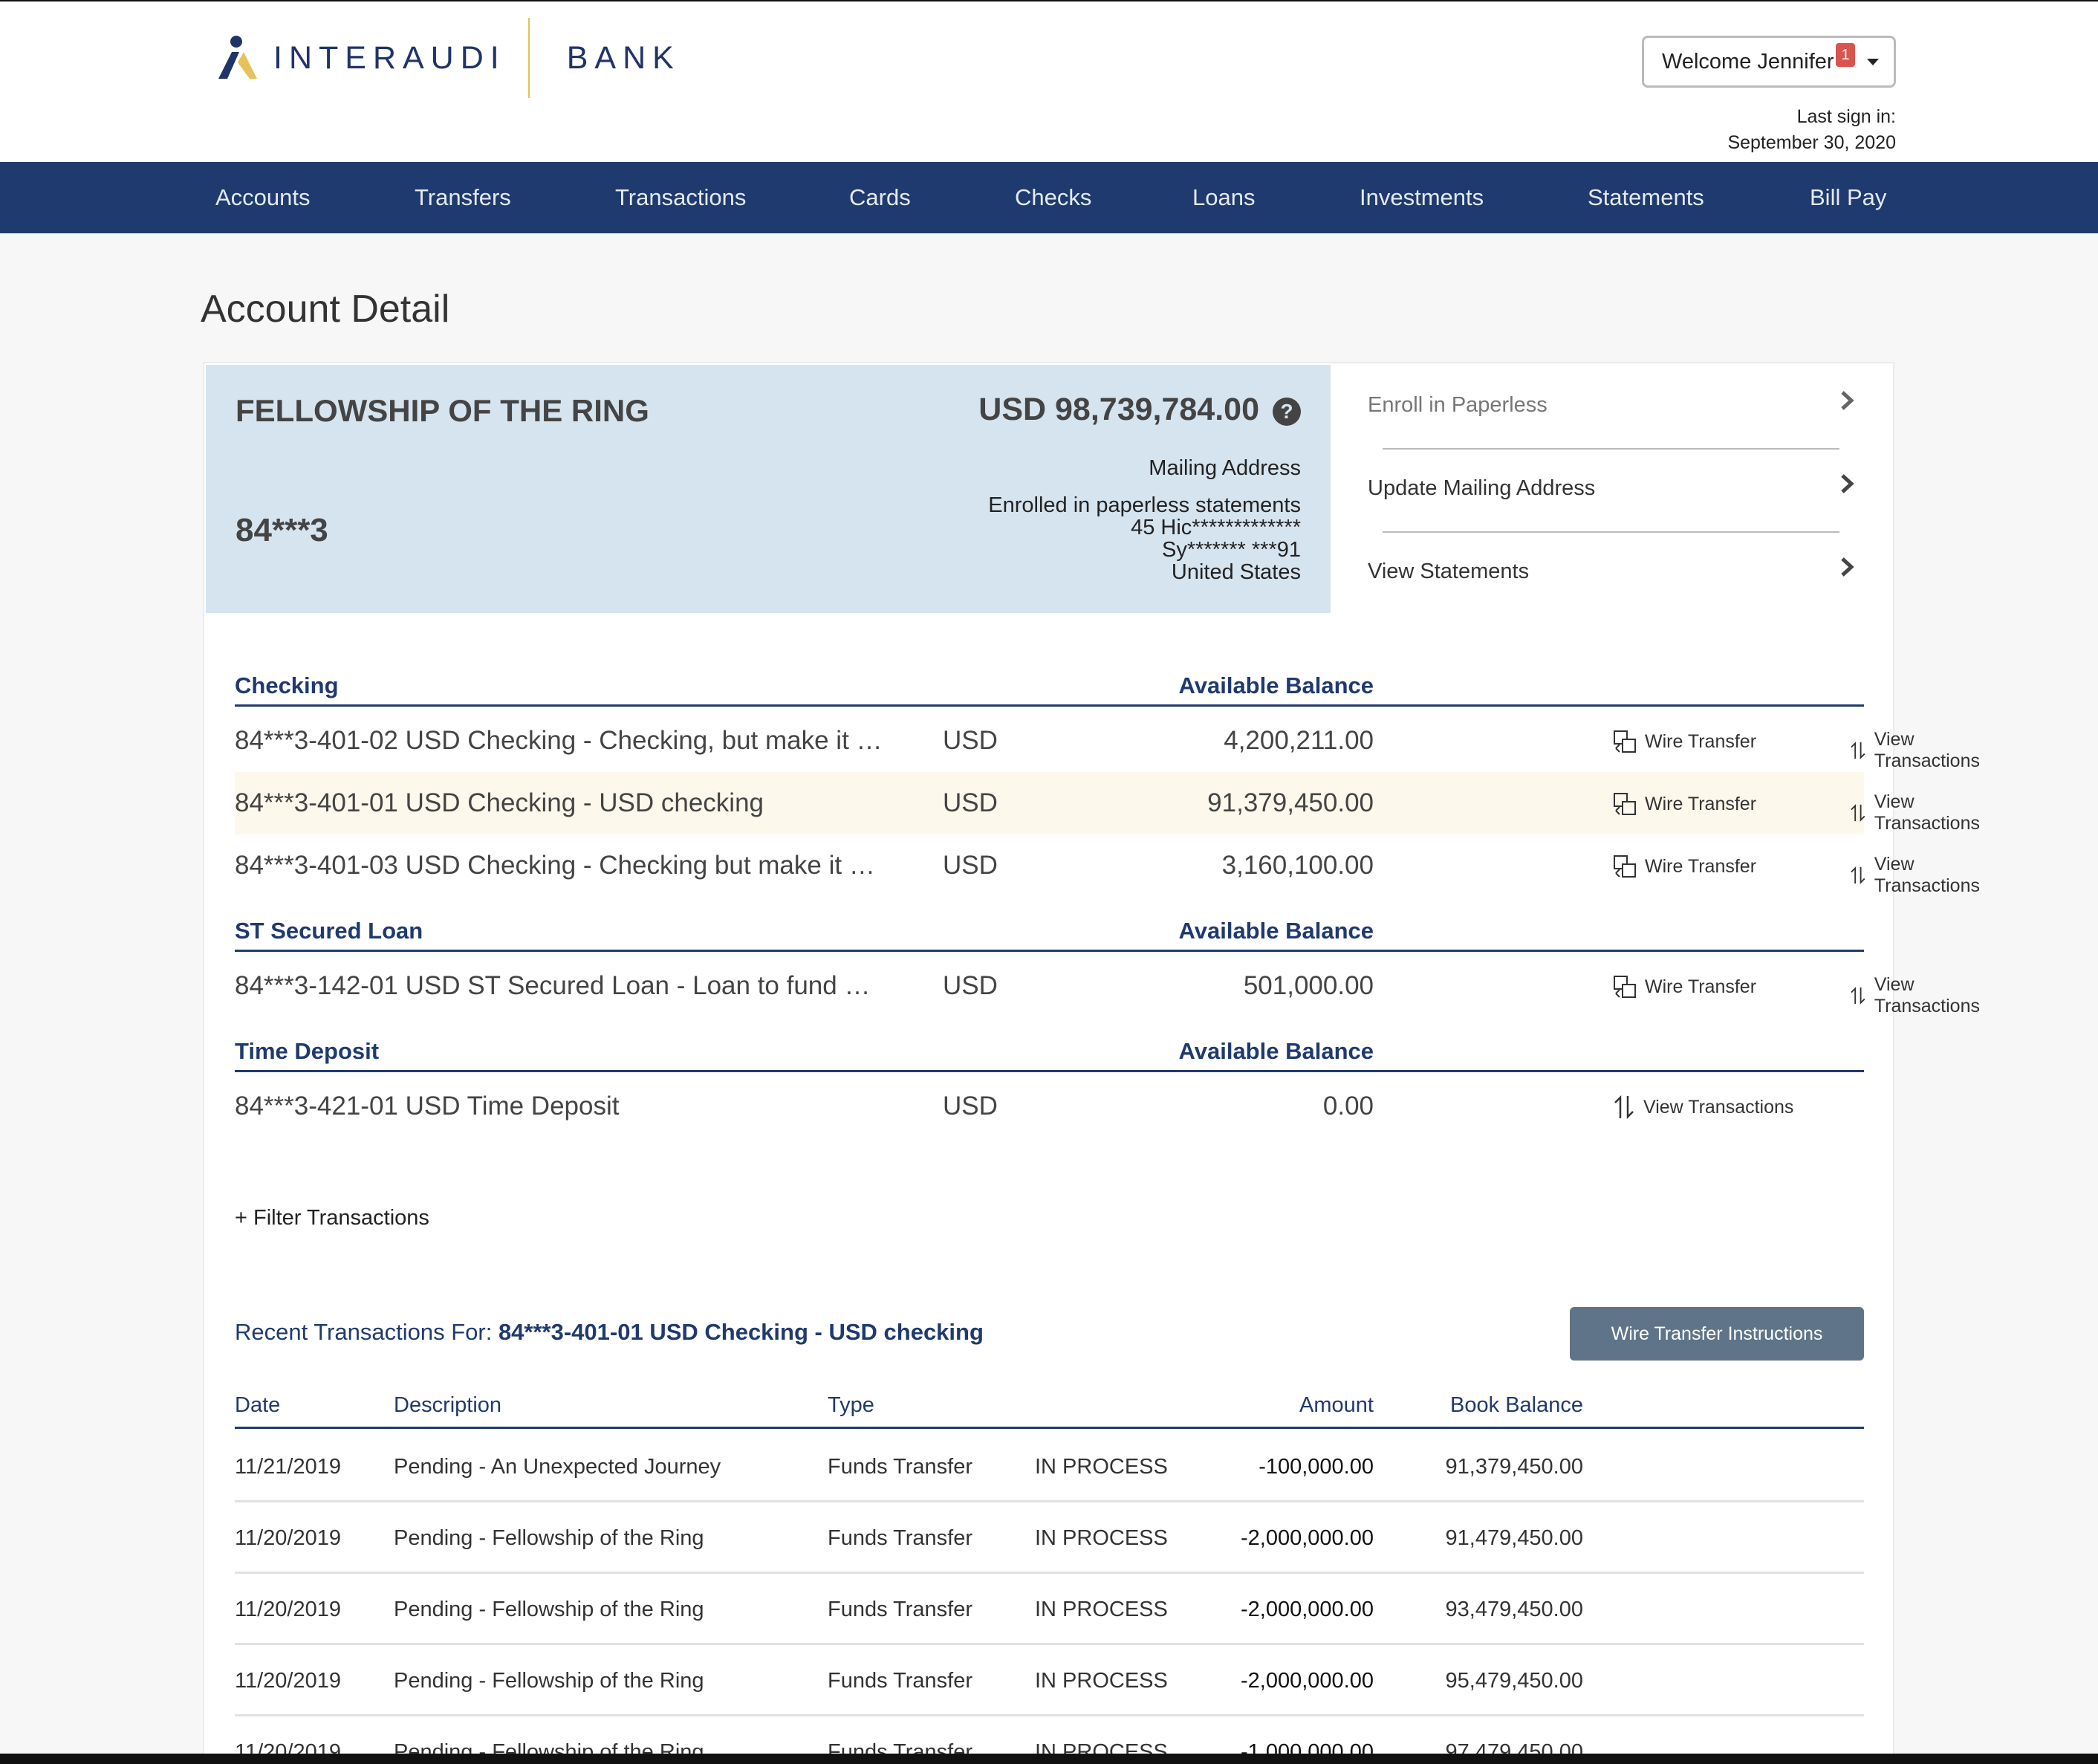 The height and width of the screenshot is (1764, 2098). What do you see at coordinates (1287, 412) in the screenshot?
I see `help-icon: ?` at bounding box center [1287, 412].